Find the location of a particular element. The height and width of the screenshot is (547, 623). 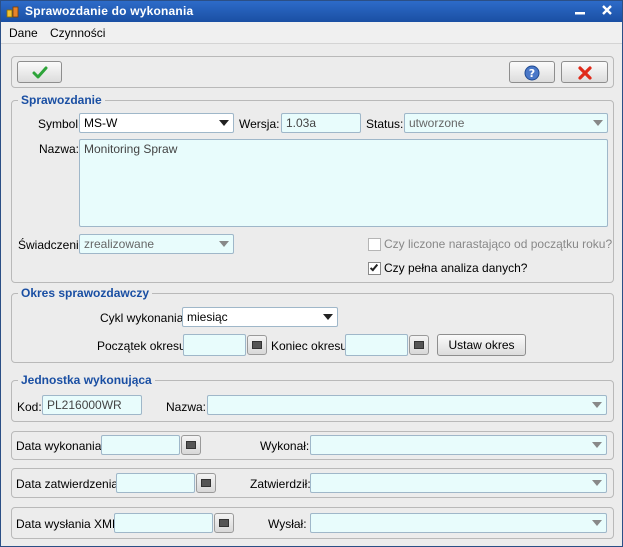

data-wykonania-field is located at coordinates (140, 445).